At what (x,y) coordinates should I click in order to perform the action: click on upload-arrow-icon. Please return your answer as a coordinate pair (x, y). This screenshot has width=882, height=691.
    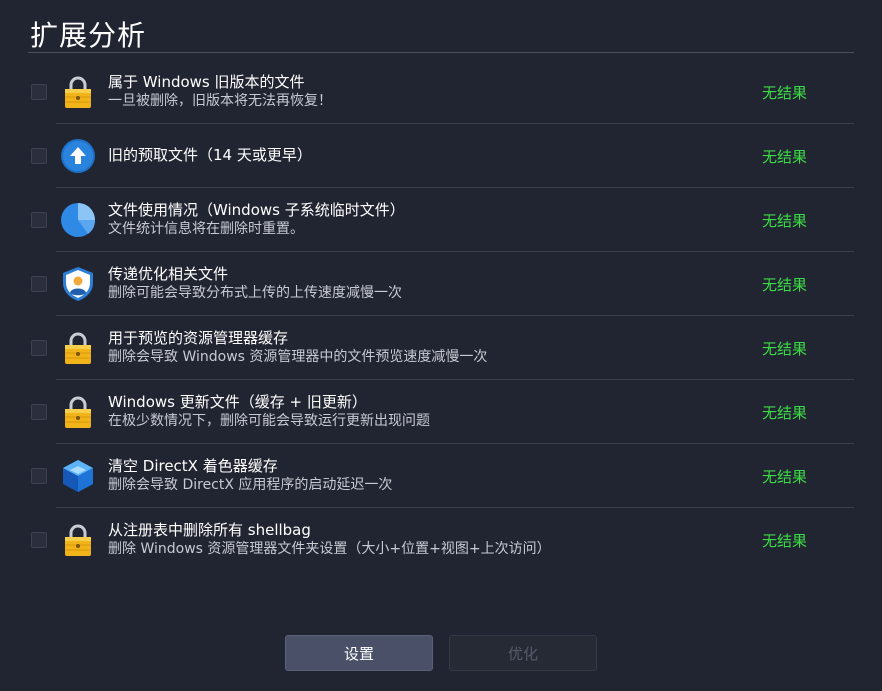
    Looking at the image, I should click on (78, 156).